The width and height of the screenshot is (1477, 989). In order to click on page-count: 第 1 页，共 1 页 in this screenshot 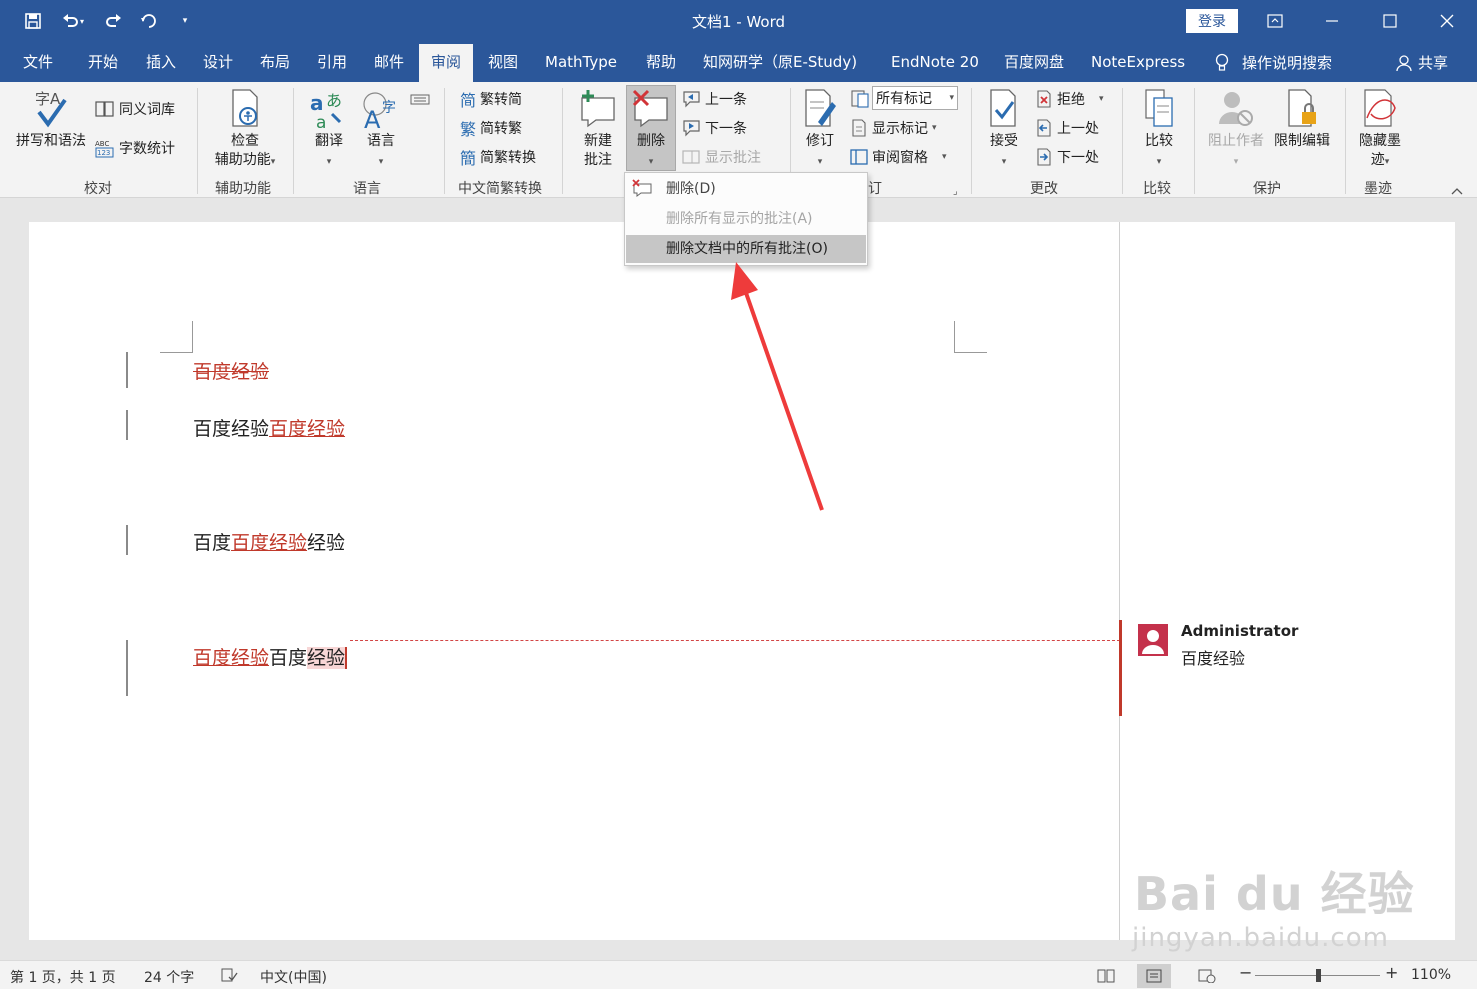, I will do `click(63, 977)`.